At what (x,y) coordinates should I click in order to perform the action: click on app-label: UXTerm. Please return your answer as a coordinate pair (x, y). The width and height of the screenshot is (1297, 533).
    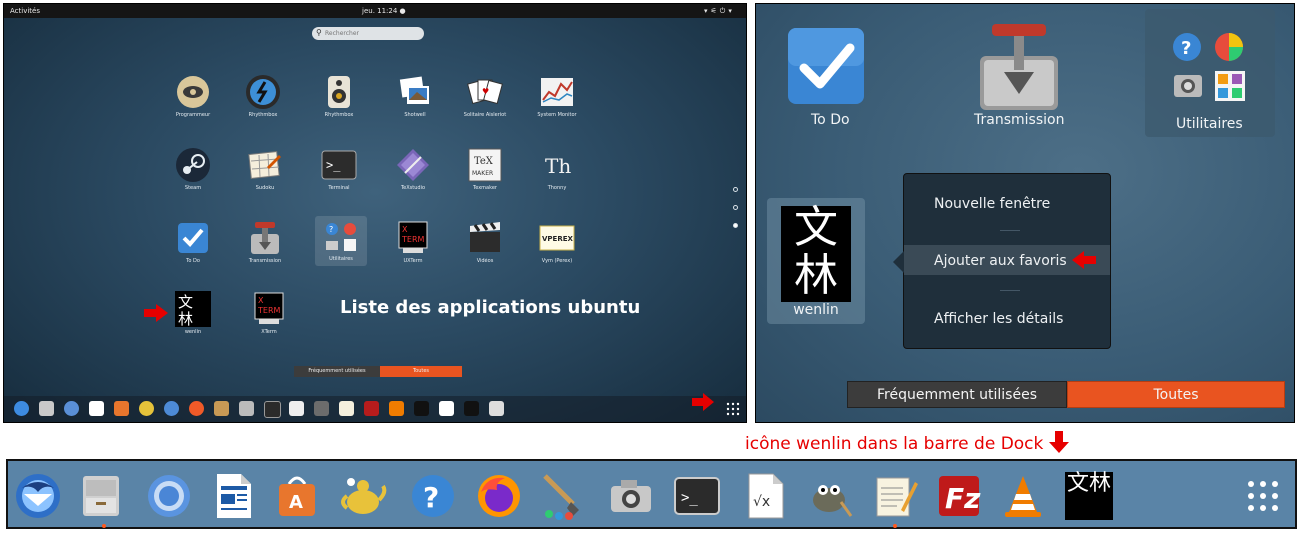
    Looking at the image, I should click on (413, 261).